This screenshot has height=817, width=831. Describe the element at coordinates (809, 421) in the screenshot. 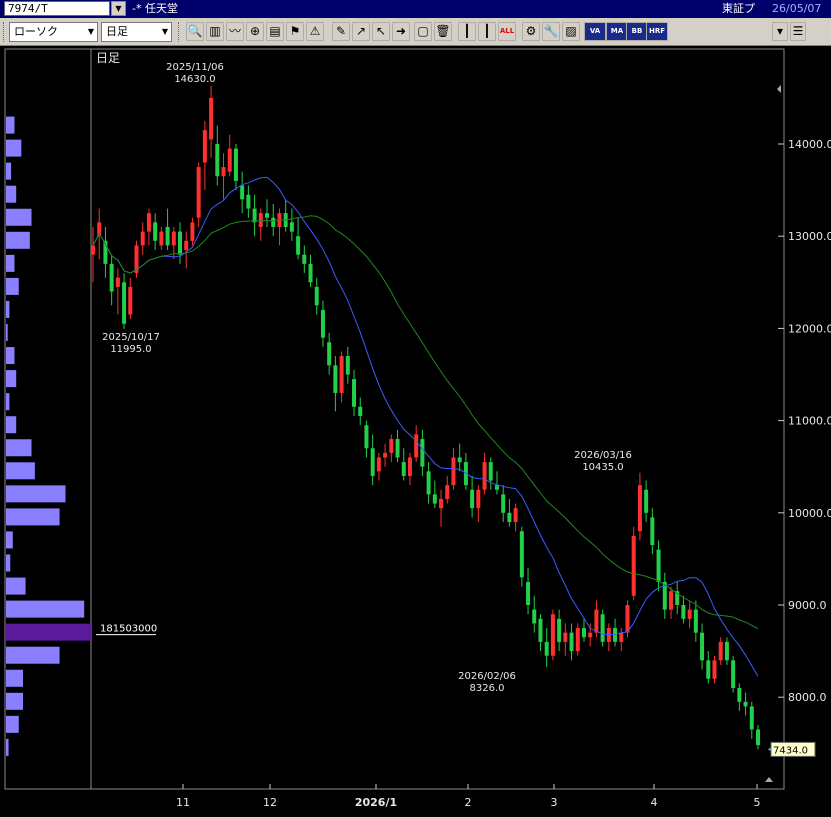

I see `y-tick-label: 11000.0` at that location.